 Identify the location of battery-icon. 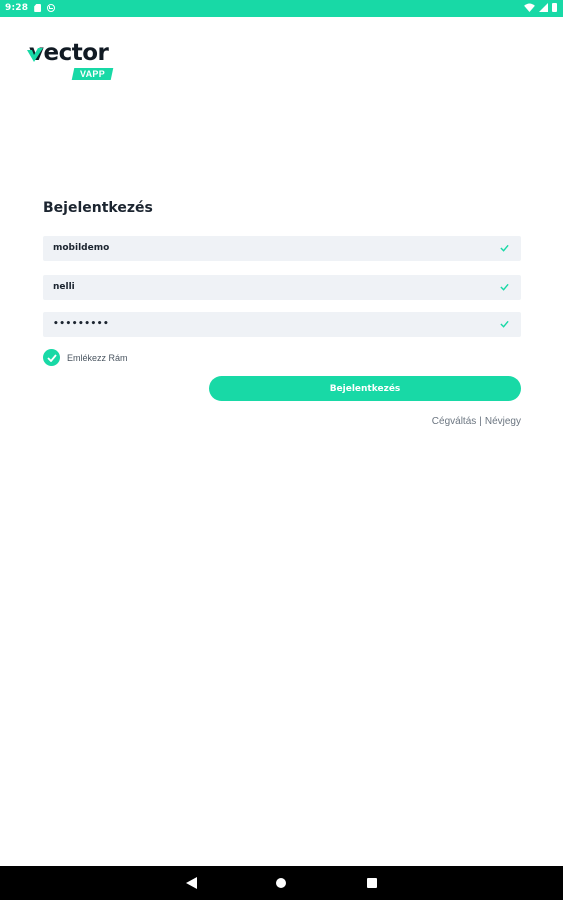
(554, 7).